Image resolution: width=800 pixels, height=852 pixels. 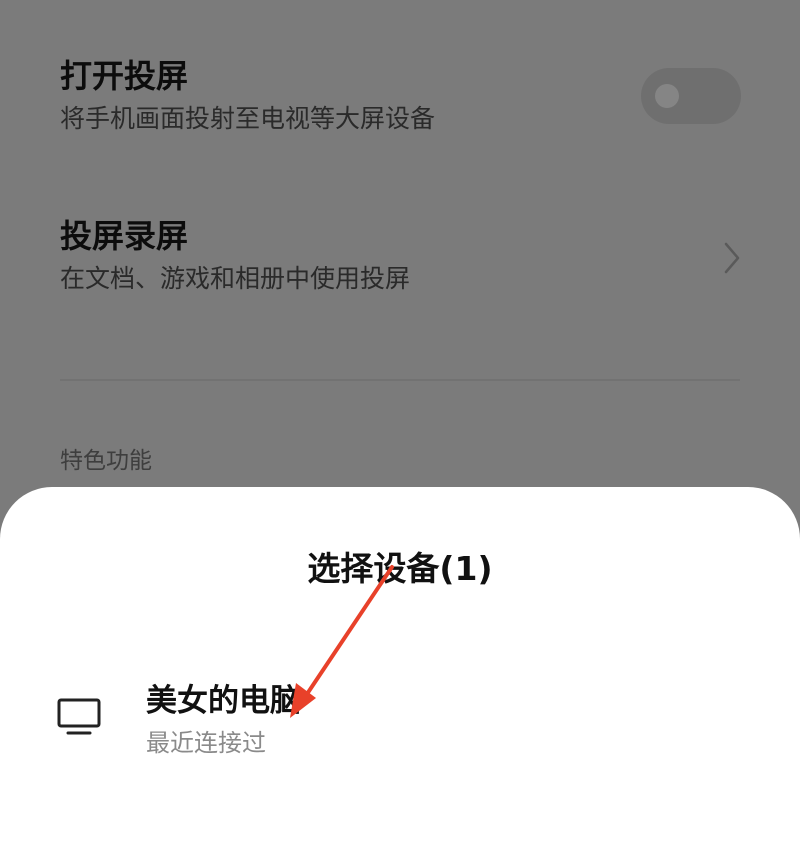 What do you see at coordinates (691, 96) in the screenshot?
I see `cast-toggle` at bounding box center [691, 96].